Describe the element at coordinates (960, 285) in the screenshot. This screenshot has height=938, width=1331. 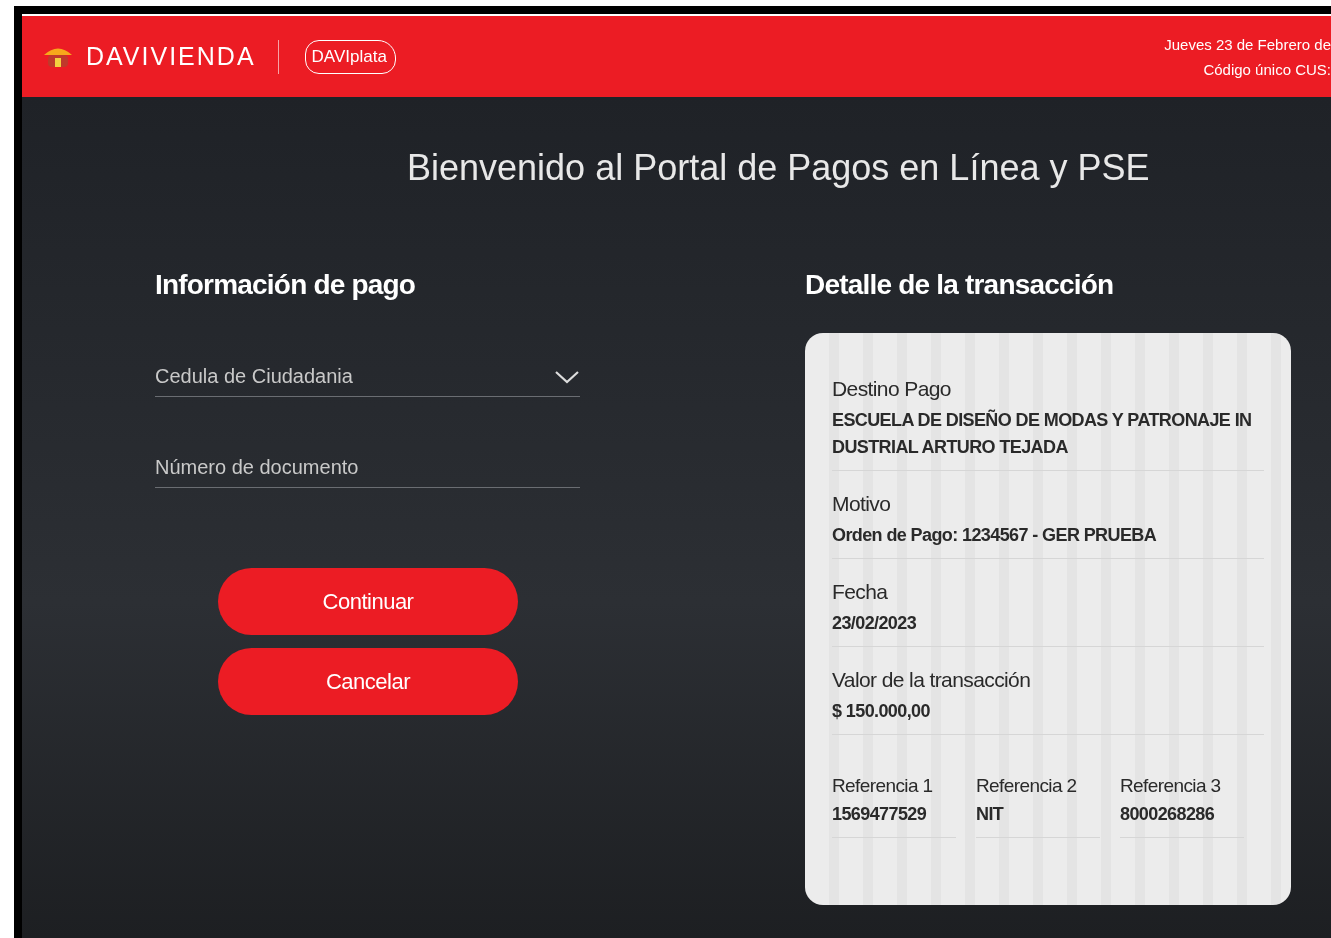
I see `section-heading: Detalle de la transacción` at that location.